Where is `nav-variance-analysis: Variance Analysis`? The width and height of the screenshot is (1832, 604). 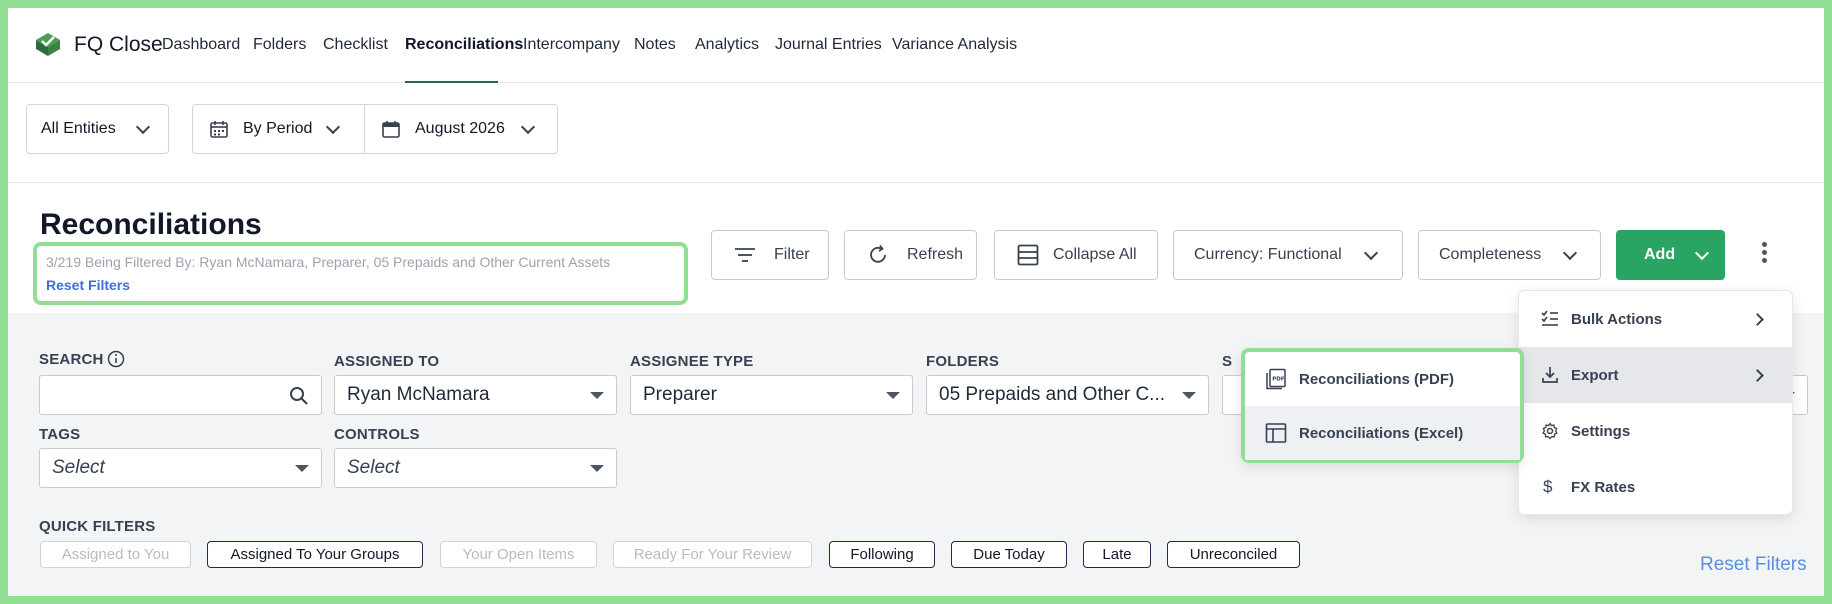 nav-variance-analysis: Variance Analysis is located at coordinates (954, 45).